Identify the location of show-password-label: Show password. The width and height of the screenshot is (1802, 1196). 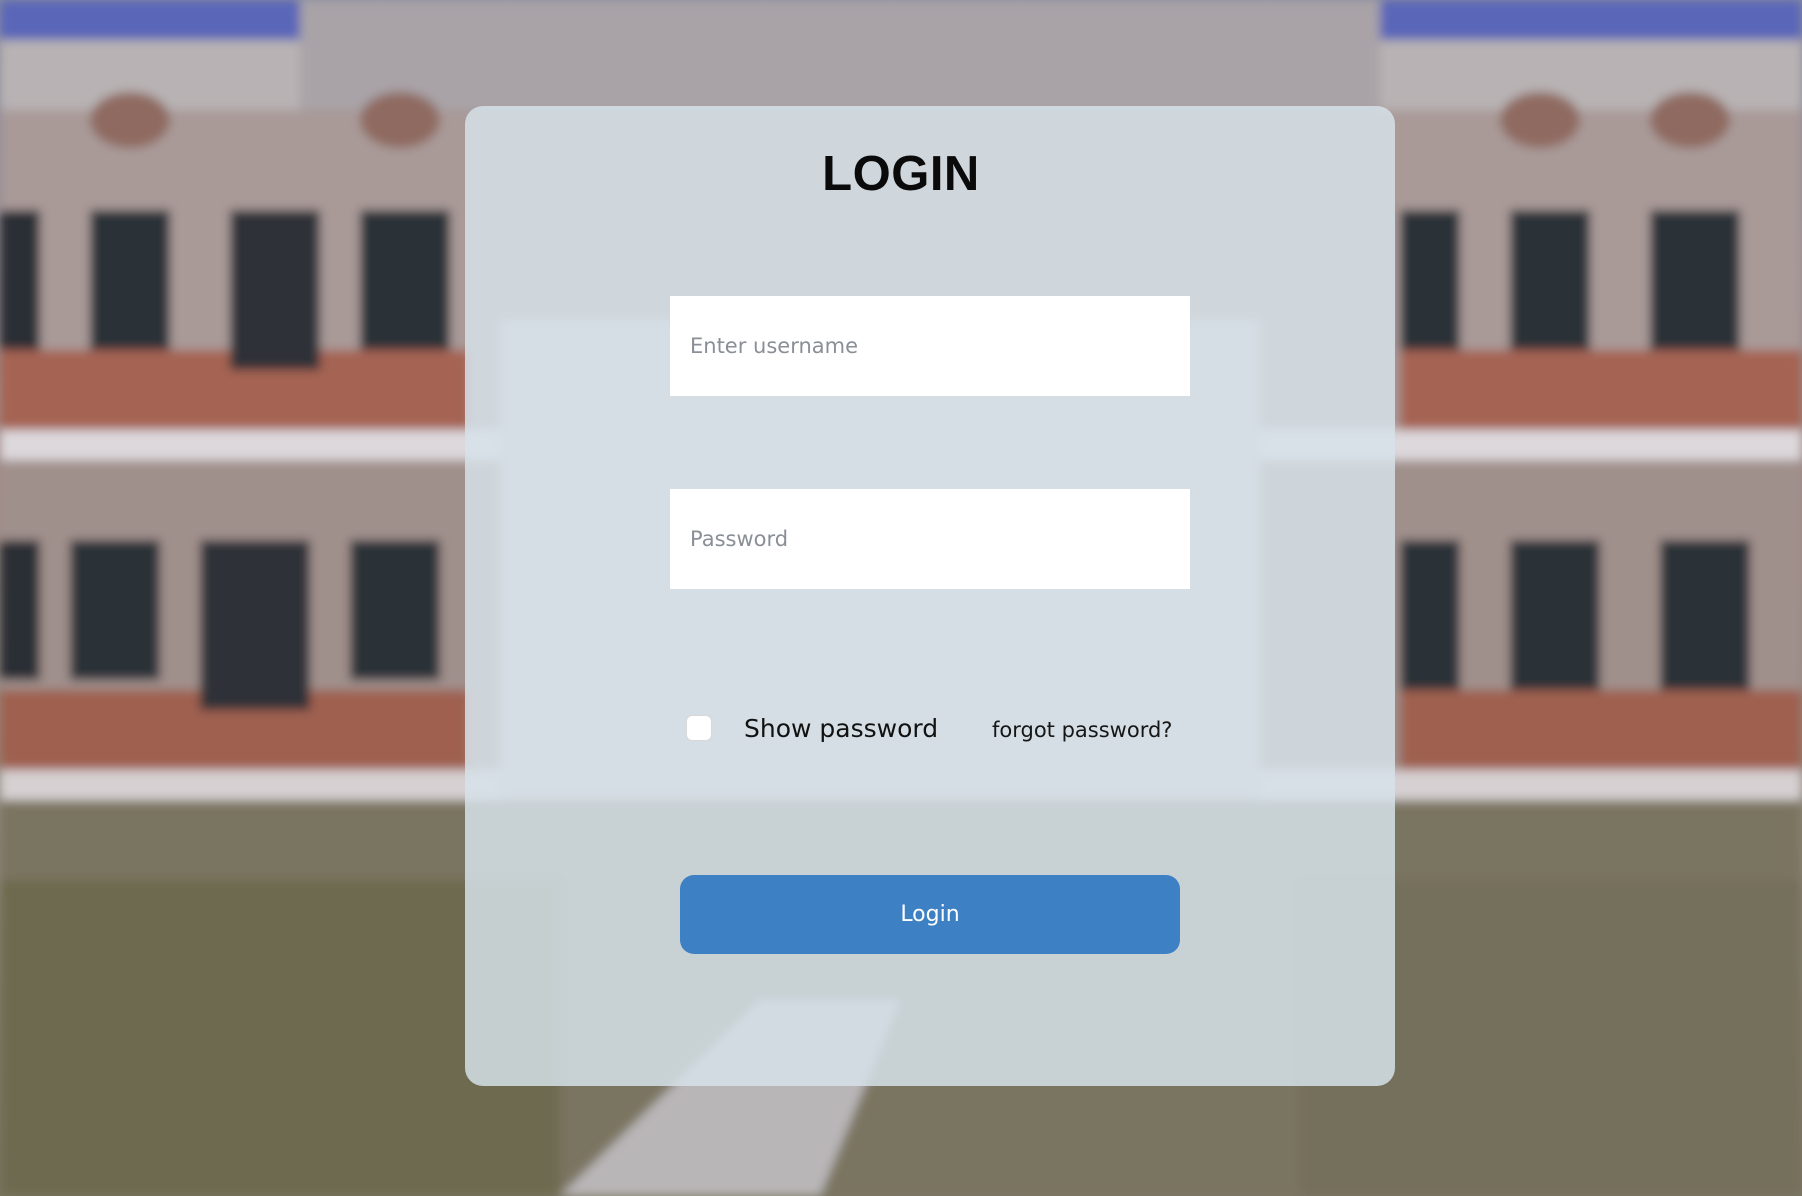
(841, 728).